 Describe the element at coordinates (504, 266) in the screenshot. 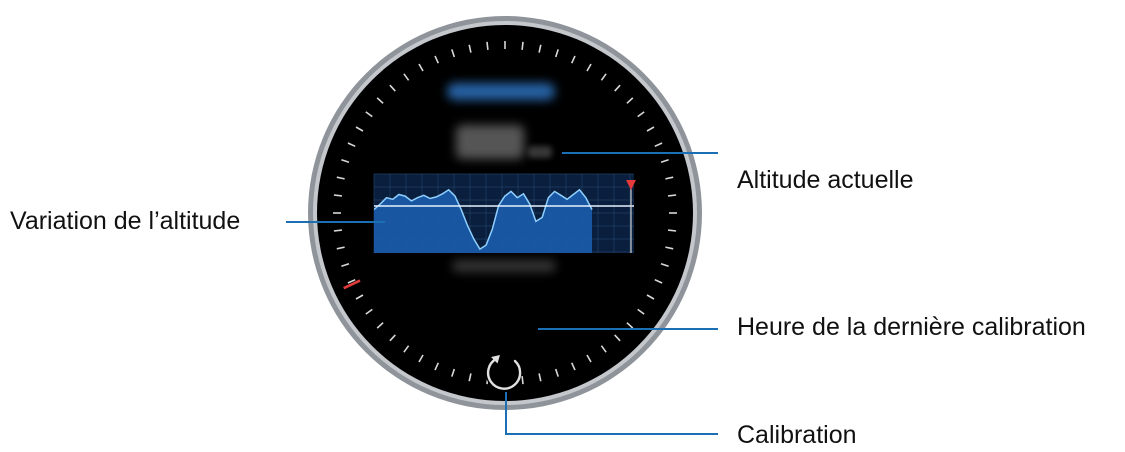

I see `blurred-calibration-time` at that location.